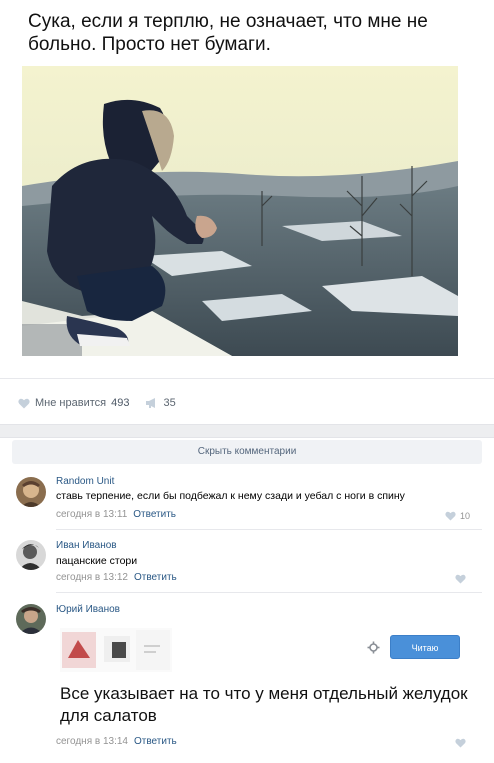 The height and width of the screenshot is (763, 494). What do you see at coordinates (457, 516) in the screenshot?
I see `comment-like: 10` at bounding box center [457, 516].